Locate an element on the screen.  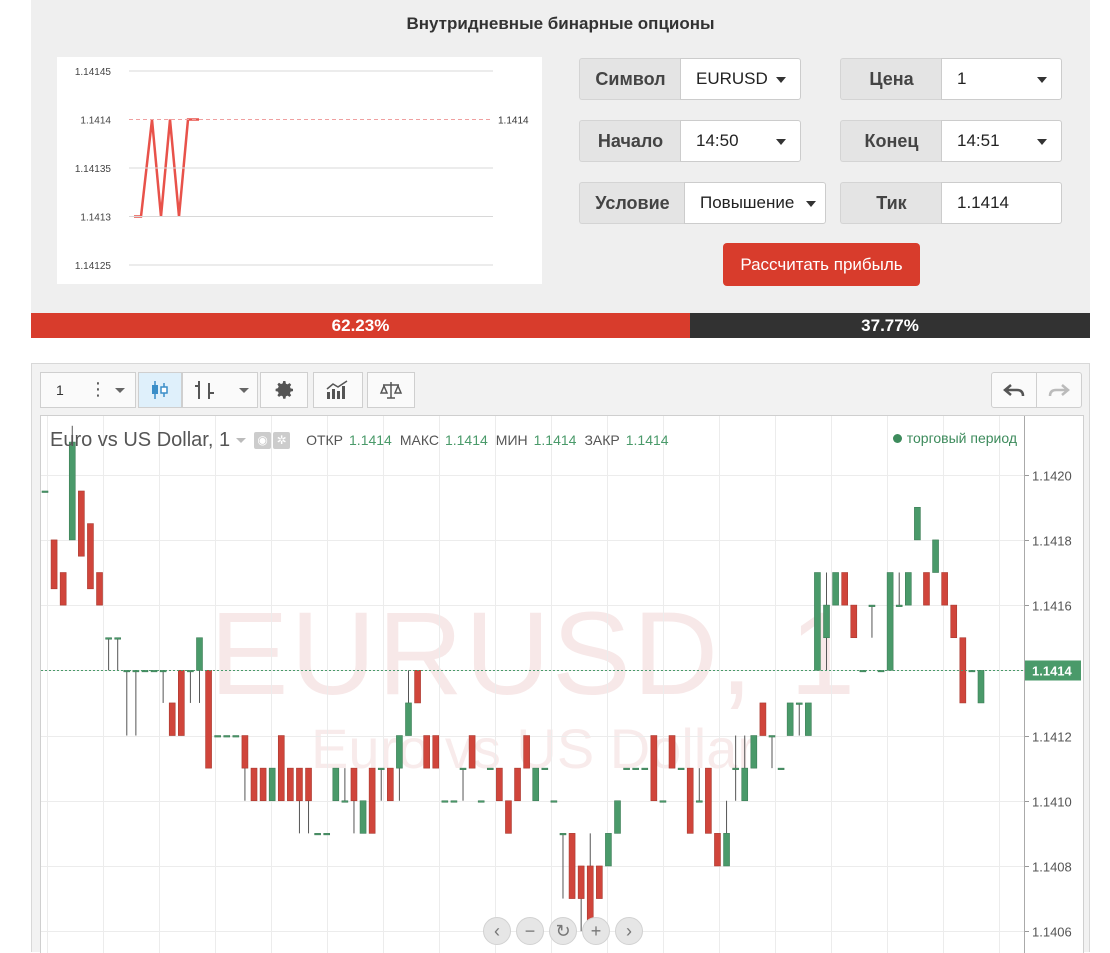
price-select: 1 is located at coordinates (1001, 79).